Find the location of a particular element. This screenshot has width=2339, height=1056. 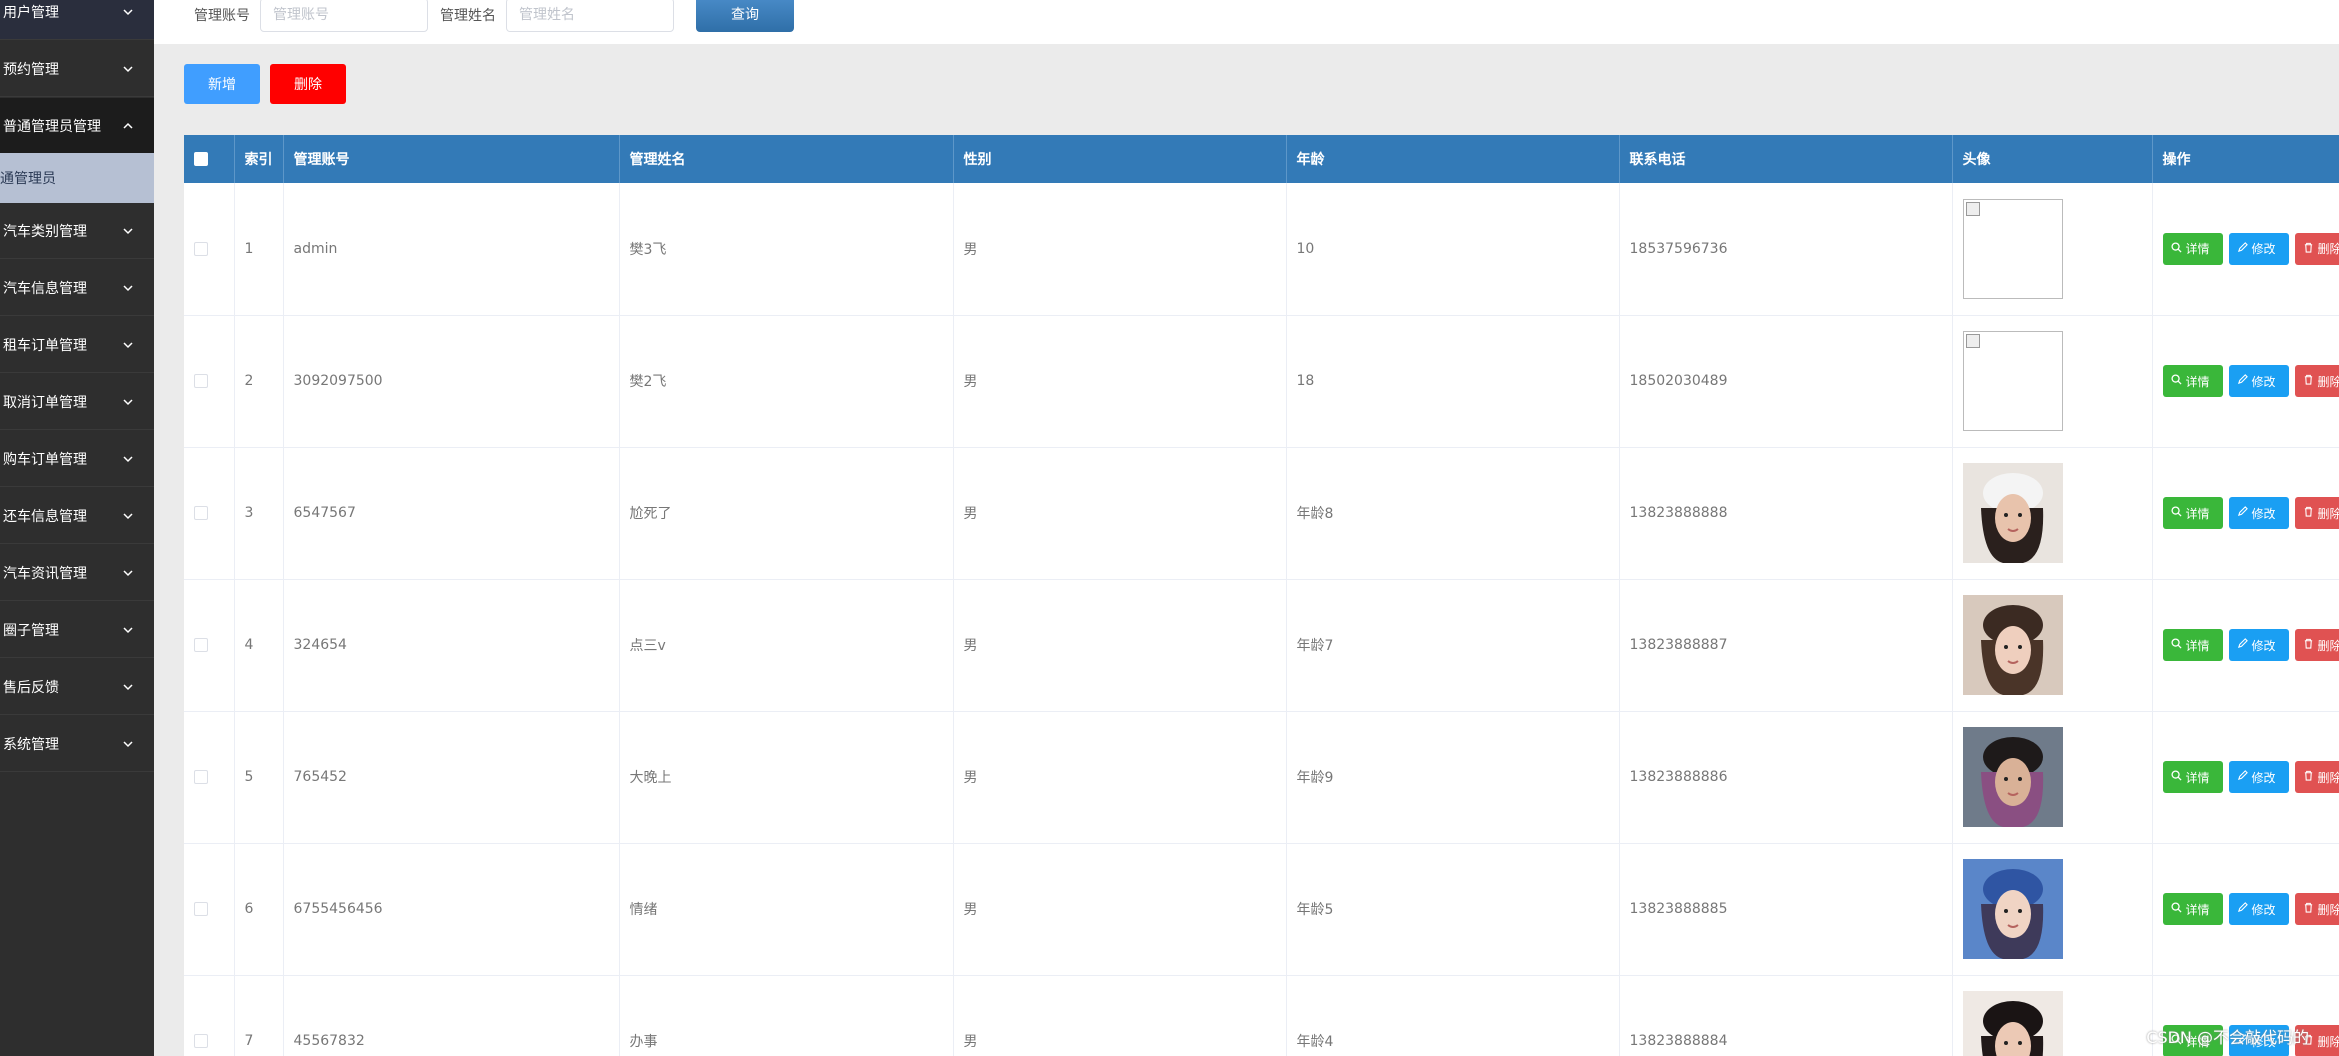

cell-age: 年龄4 is located at coordinates (1453, 1015).